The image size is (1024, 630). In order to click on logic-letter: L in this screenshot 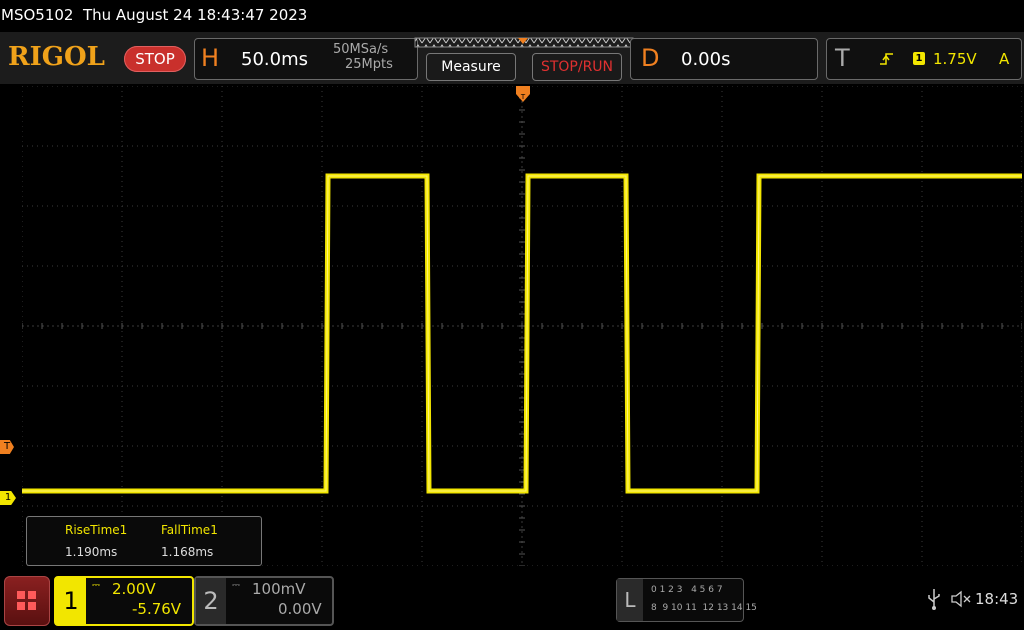, I will do `click(630, 600)`.